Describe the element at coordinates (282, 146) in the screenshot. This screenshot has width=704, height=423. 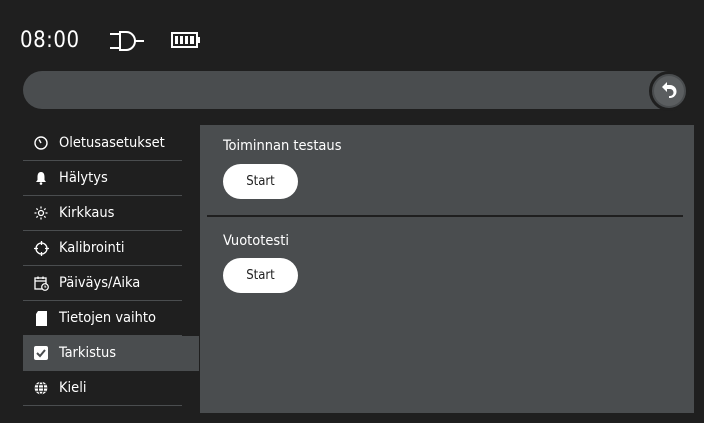
I see `section-title-toiminnan-testaus: Toiminnan testaus` at that location.